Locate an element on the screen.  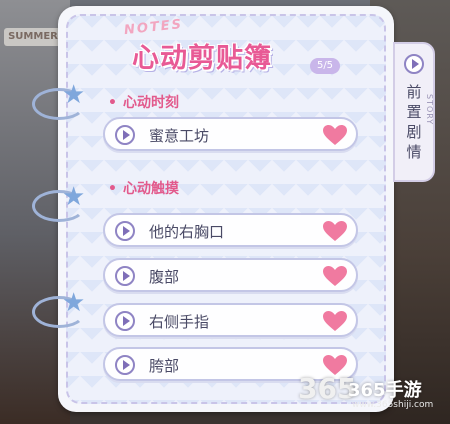
prologue-story-tab: 前置剧情 STORY is located at coordinates (414, 112).